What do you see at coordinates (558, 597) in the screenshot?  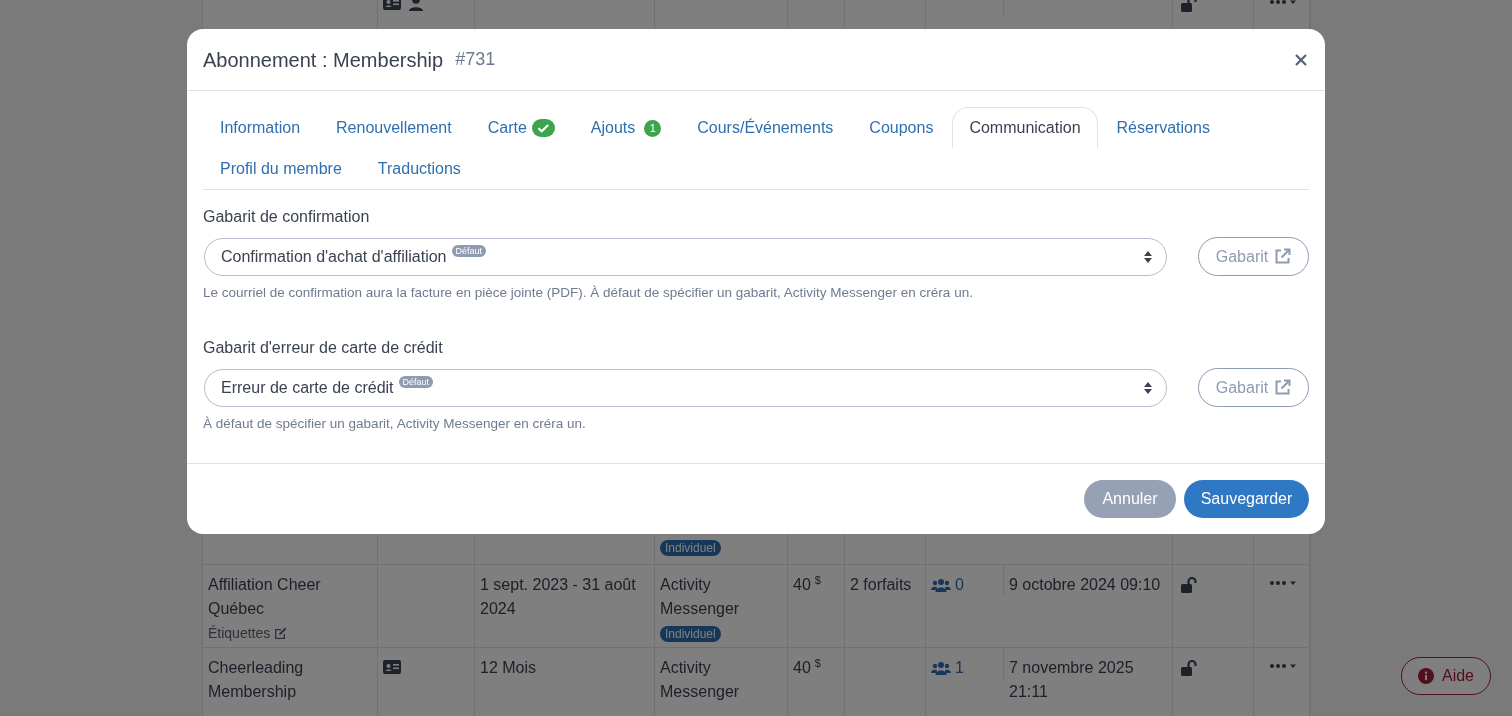 I see `period-text: 1 sept. 2023 - 31 août 2024` at bounding box center [558, 597].